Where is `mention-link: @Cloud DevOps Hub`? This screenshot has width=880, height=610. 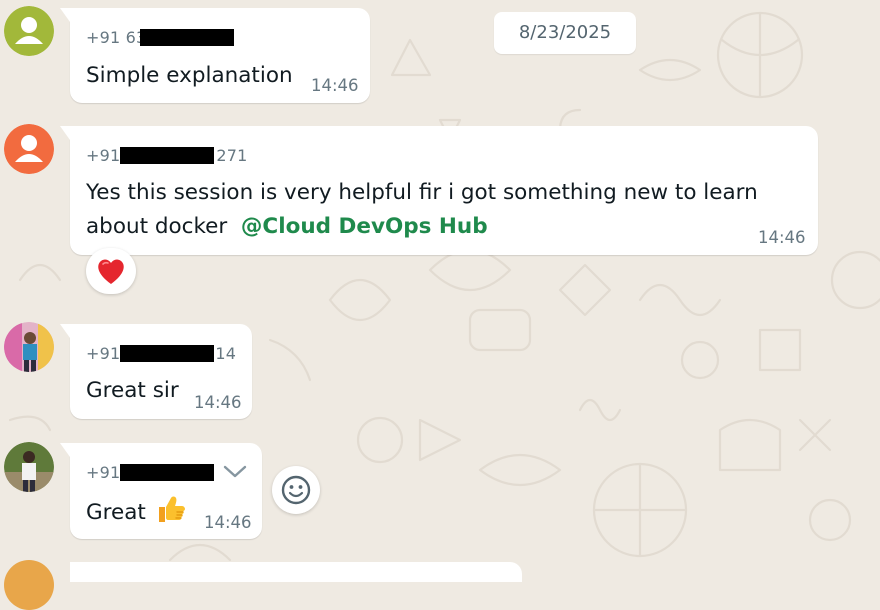
mention-link: @Cloud DevOps Hub is located at coordinates (364, 226).